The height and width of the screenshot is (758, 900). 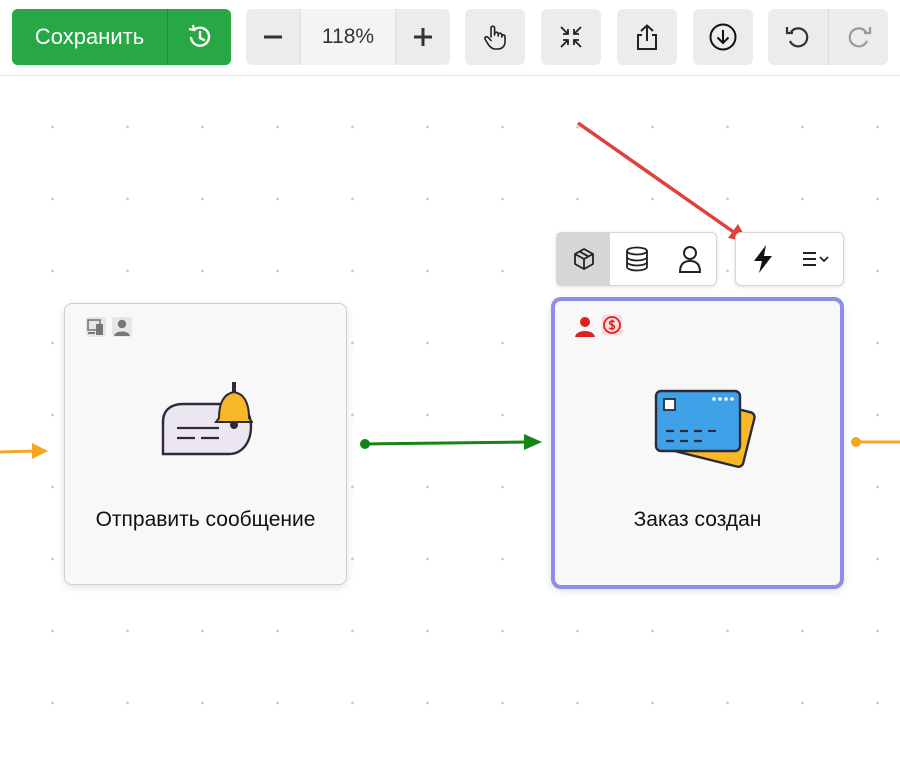 What do you see at coordinates (705, 428) in the screenshot?
I see `credit-cards-icon` at bounding box center [705, 428].